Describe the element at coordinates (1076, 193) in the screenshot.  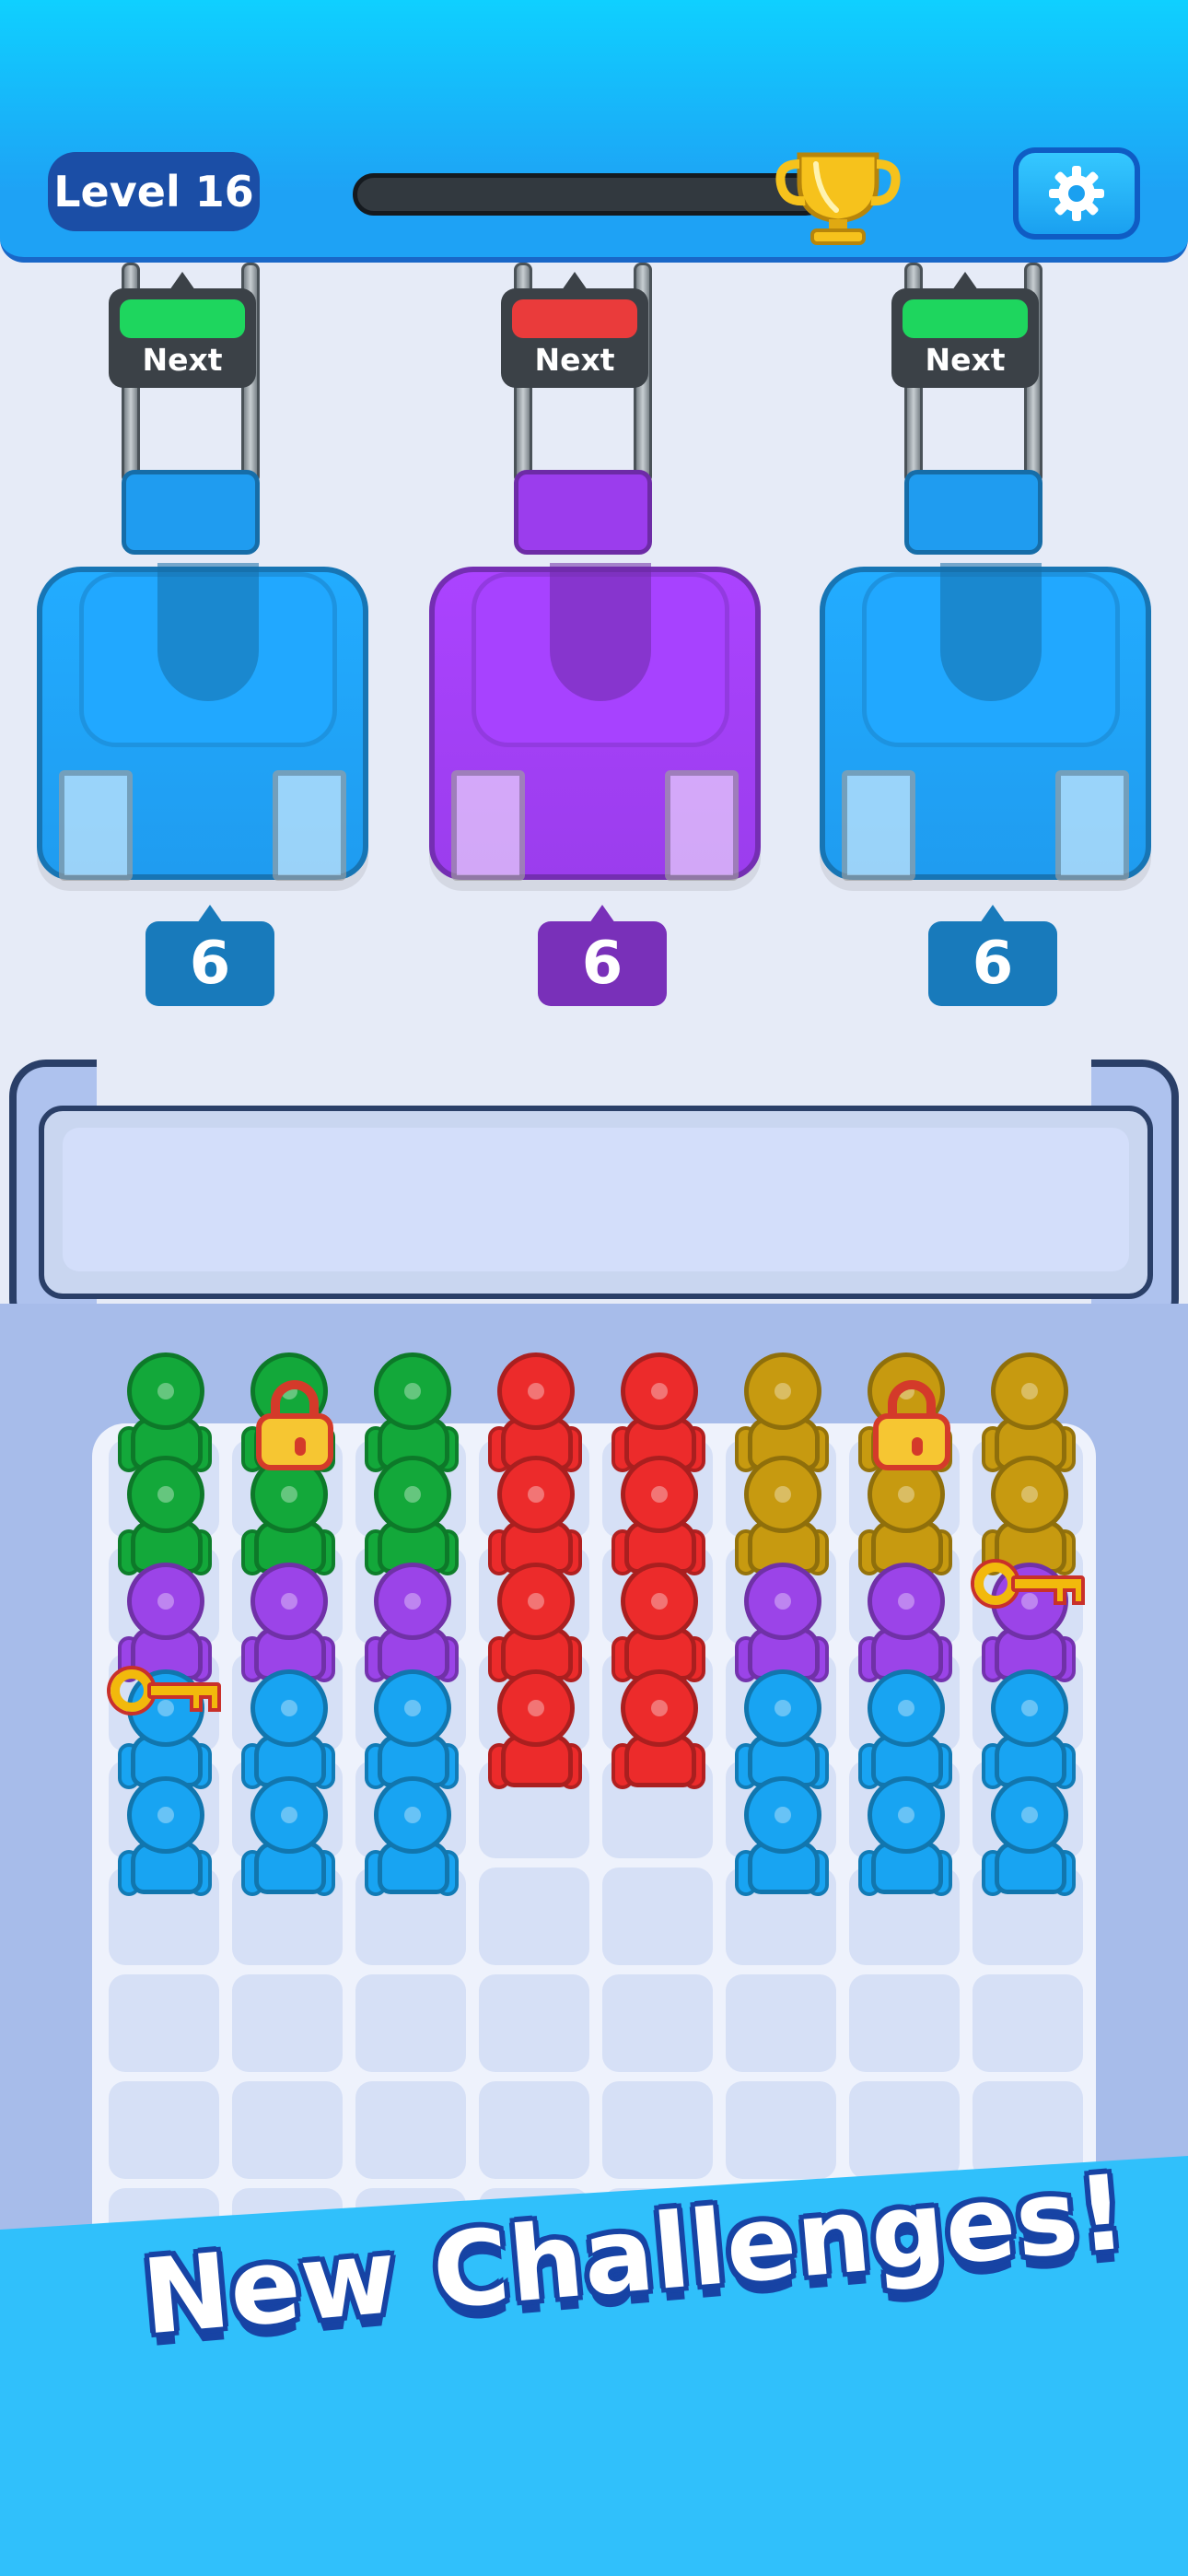
I see `settings-button` at that location.